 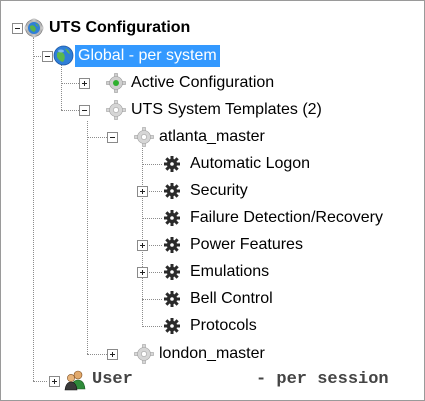 What do you see at coordinates (34, 28) in the screenshot?
I see `globe-gear-icon` at bounding box center [34, 28].